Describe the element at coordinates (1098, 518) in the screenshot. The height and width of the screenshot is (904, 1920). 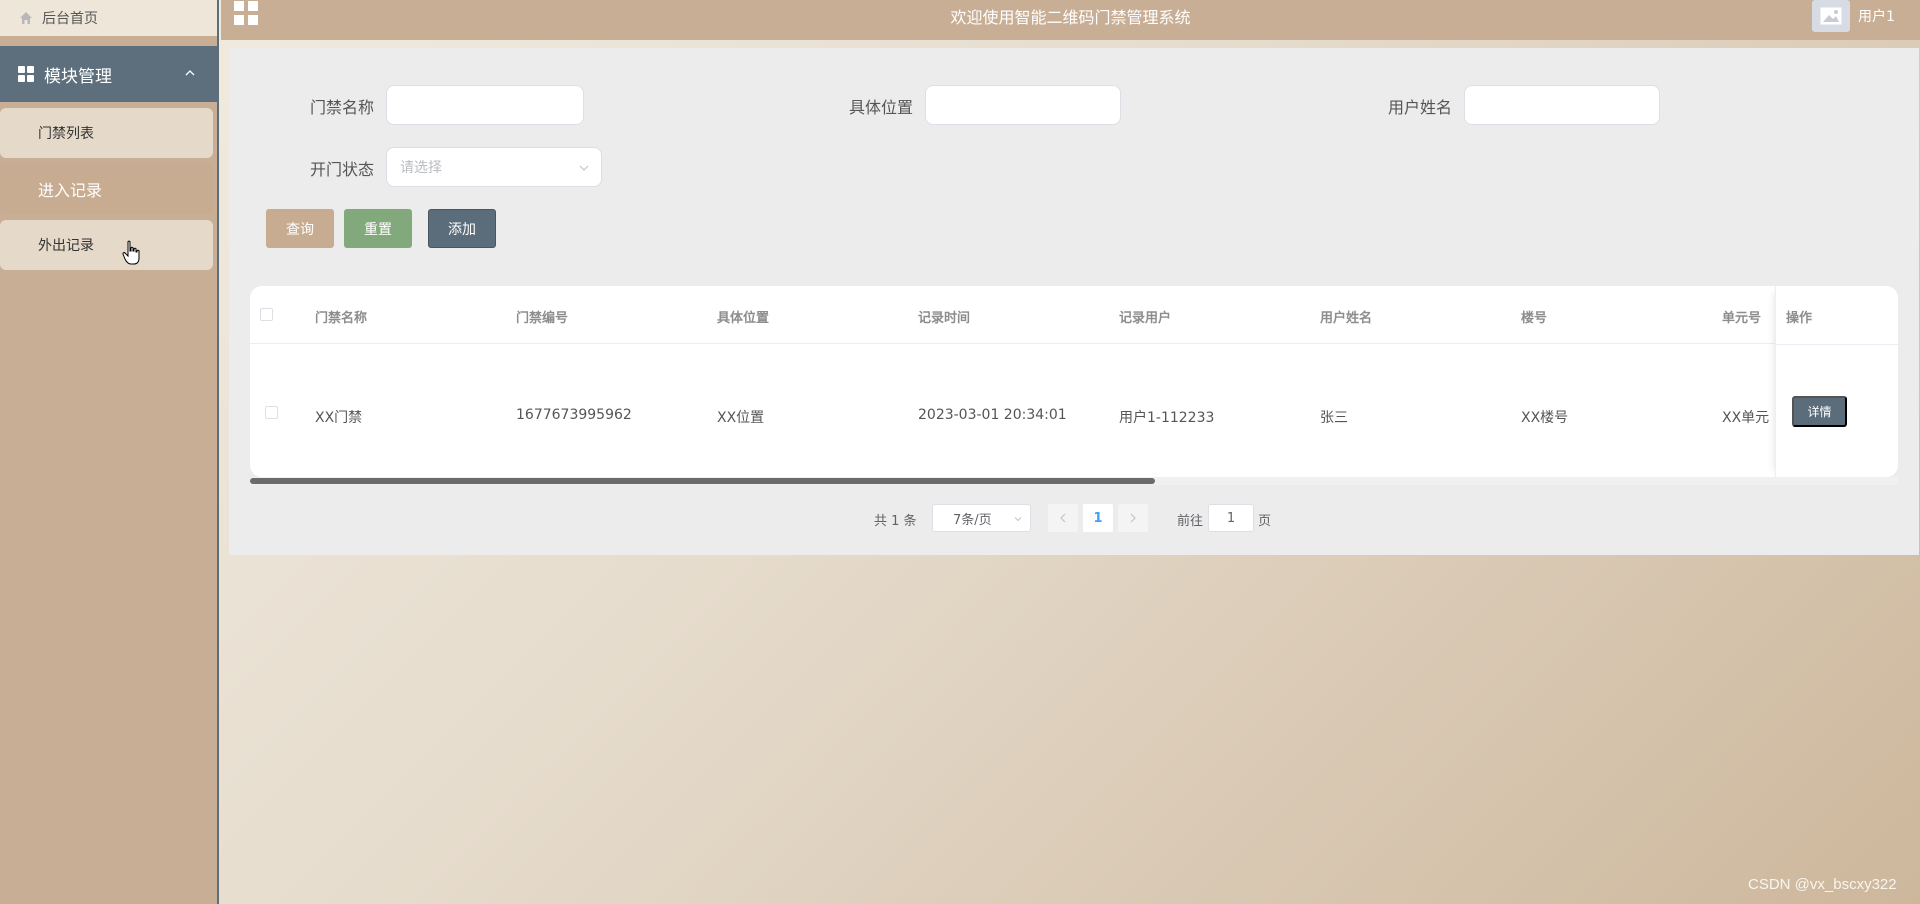
I see `page-number-button: 1` at that location.